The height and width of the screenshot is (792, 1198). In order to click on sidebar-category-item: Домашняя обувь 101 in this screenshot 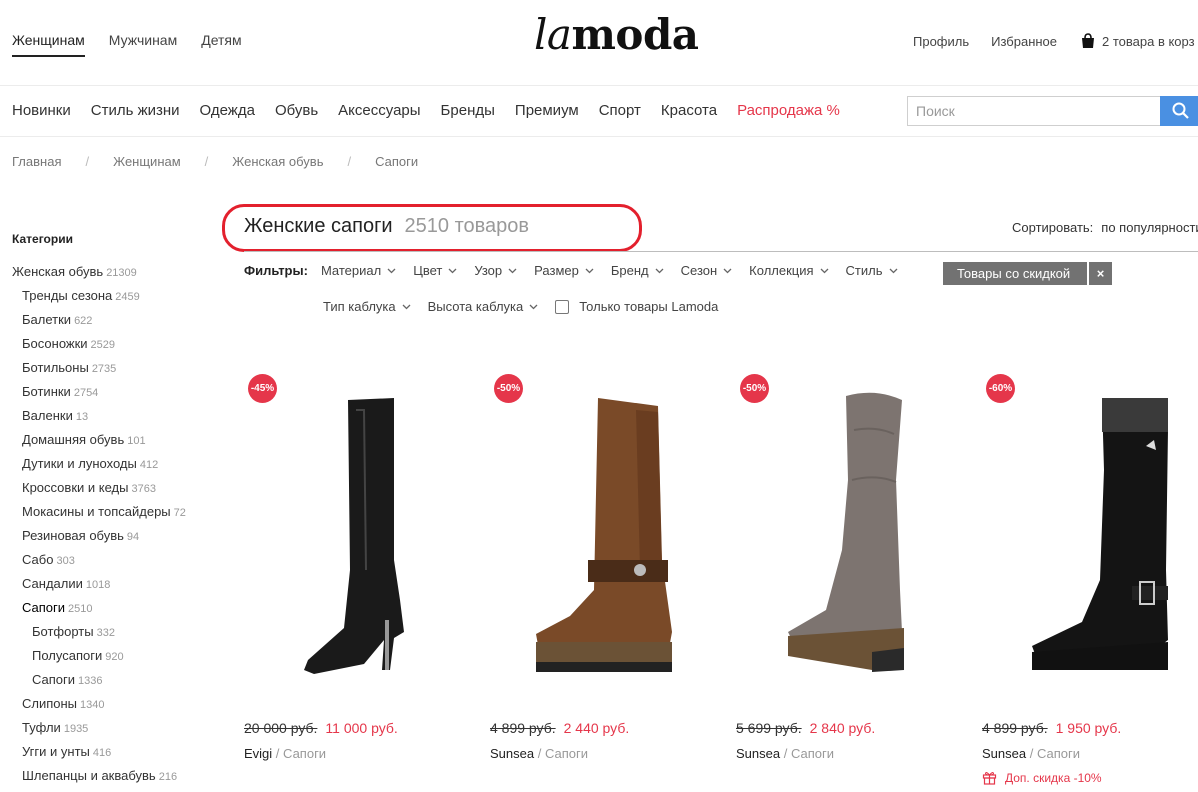, I will do `click(117, 440)`.